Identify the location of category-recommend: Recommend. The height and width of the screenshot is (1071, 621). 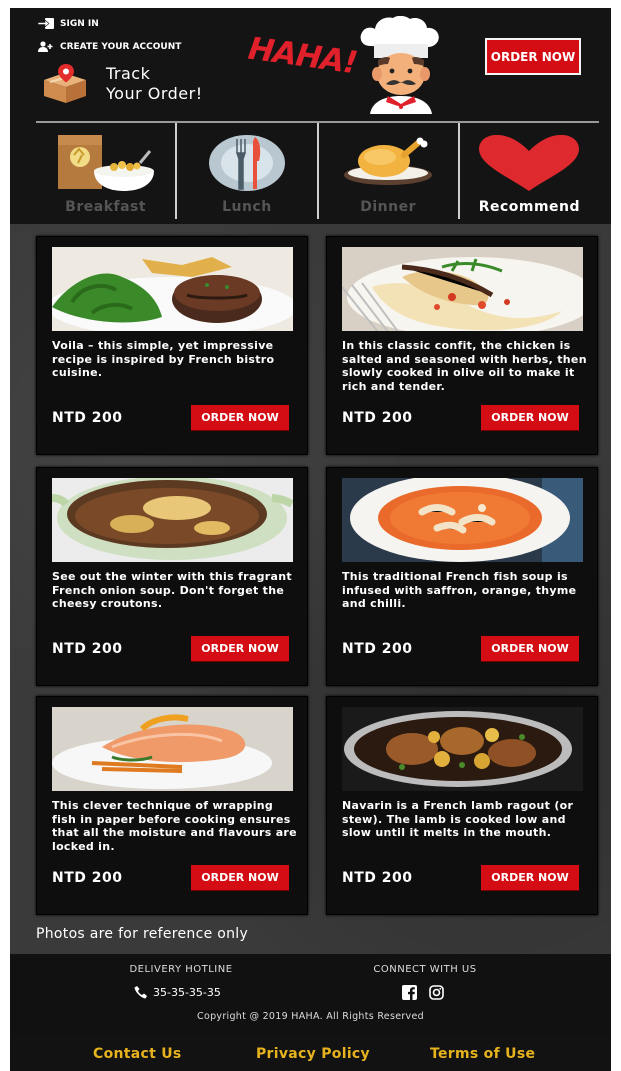
(528, 171).